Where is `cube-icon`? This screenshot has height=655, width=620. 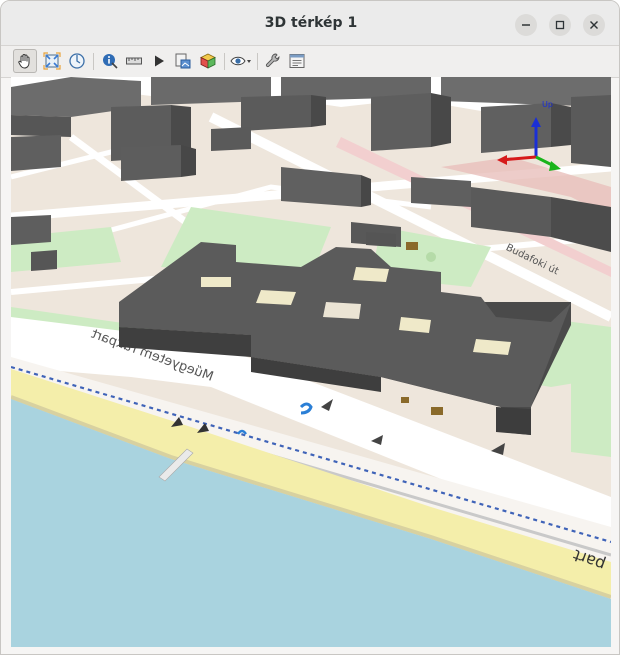
cube-icon is located at coordinates (208, 61).